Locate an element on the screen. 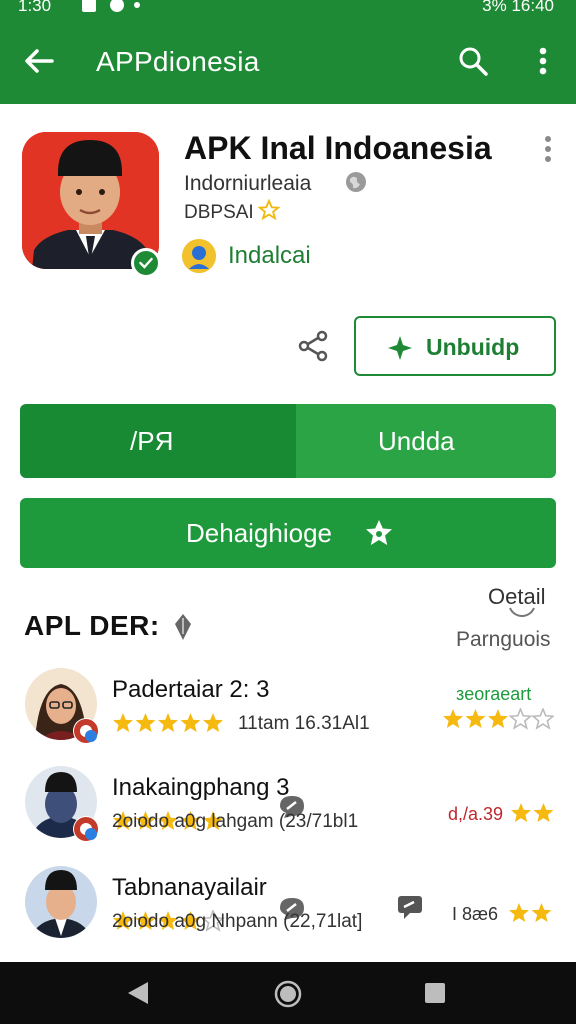 The image size is (576, 1024). app-icon is located at coordinates (90, 200).